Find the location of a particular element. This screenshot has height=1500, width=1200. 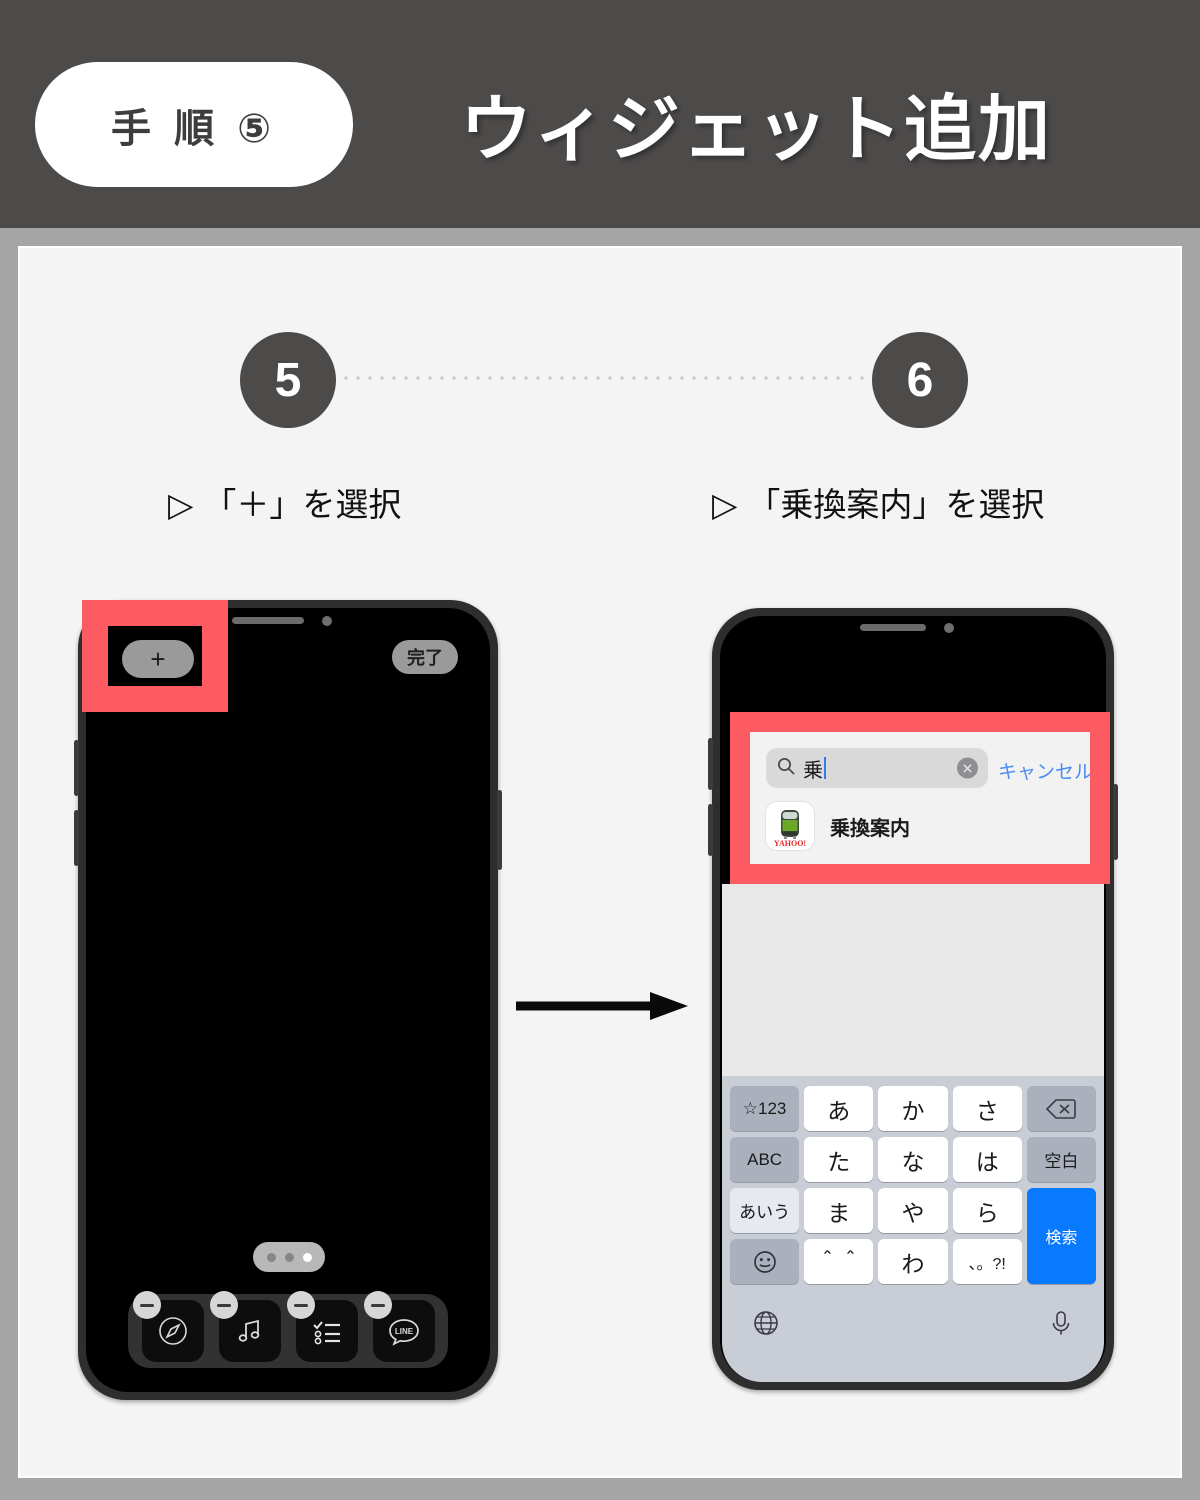

step-5-caption: ▷ 「＋」を選択 is located at coordinates (284, 502).